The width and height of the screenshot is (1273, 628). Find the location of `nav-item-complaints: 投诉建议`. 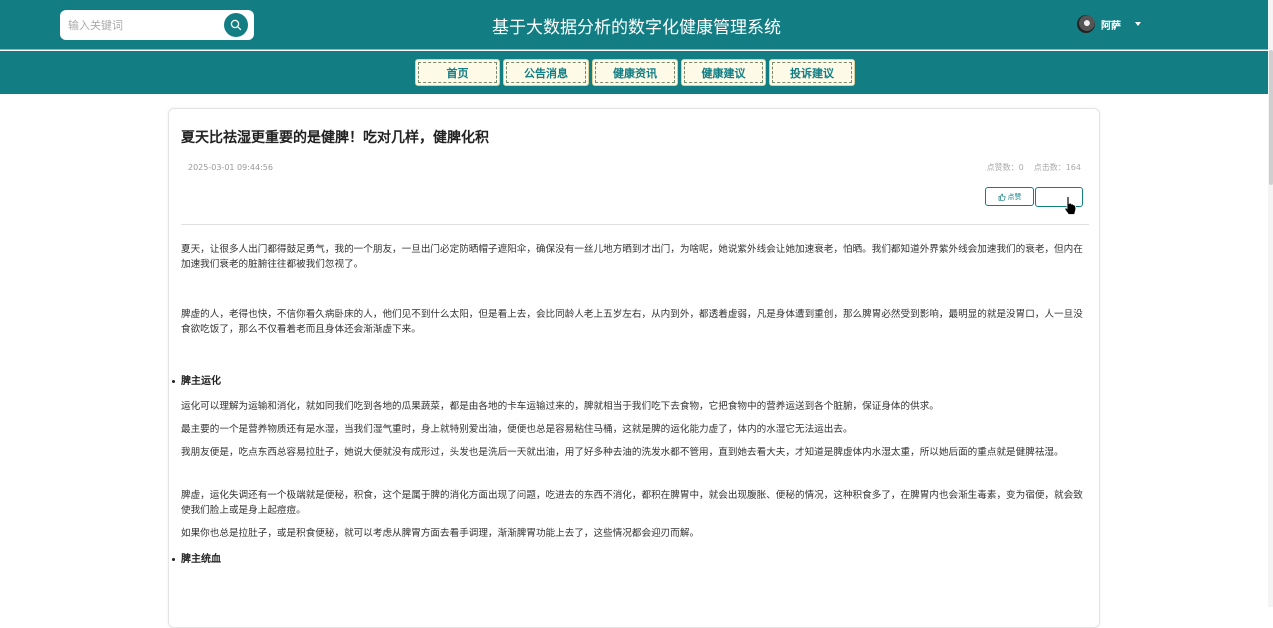

nav-item-complaints: 投诉建议 is located at coordinates (812, 72).